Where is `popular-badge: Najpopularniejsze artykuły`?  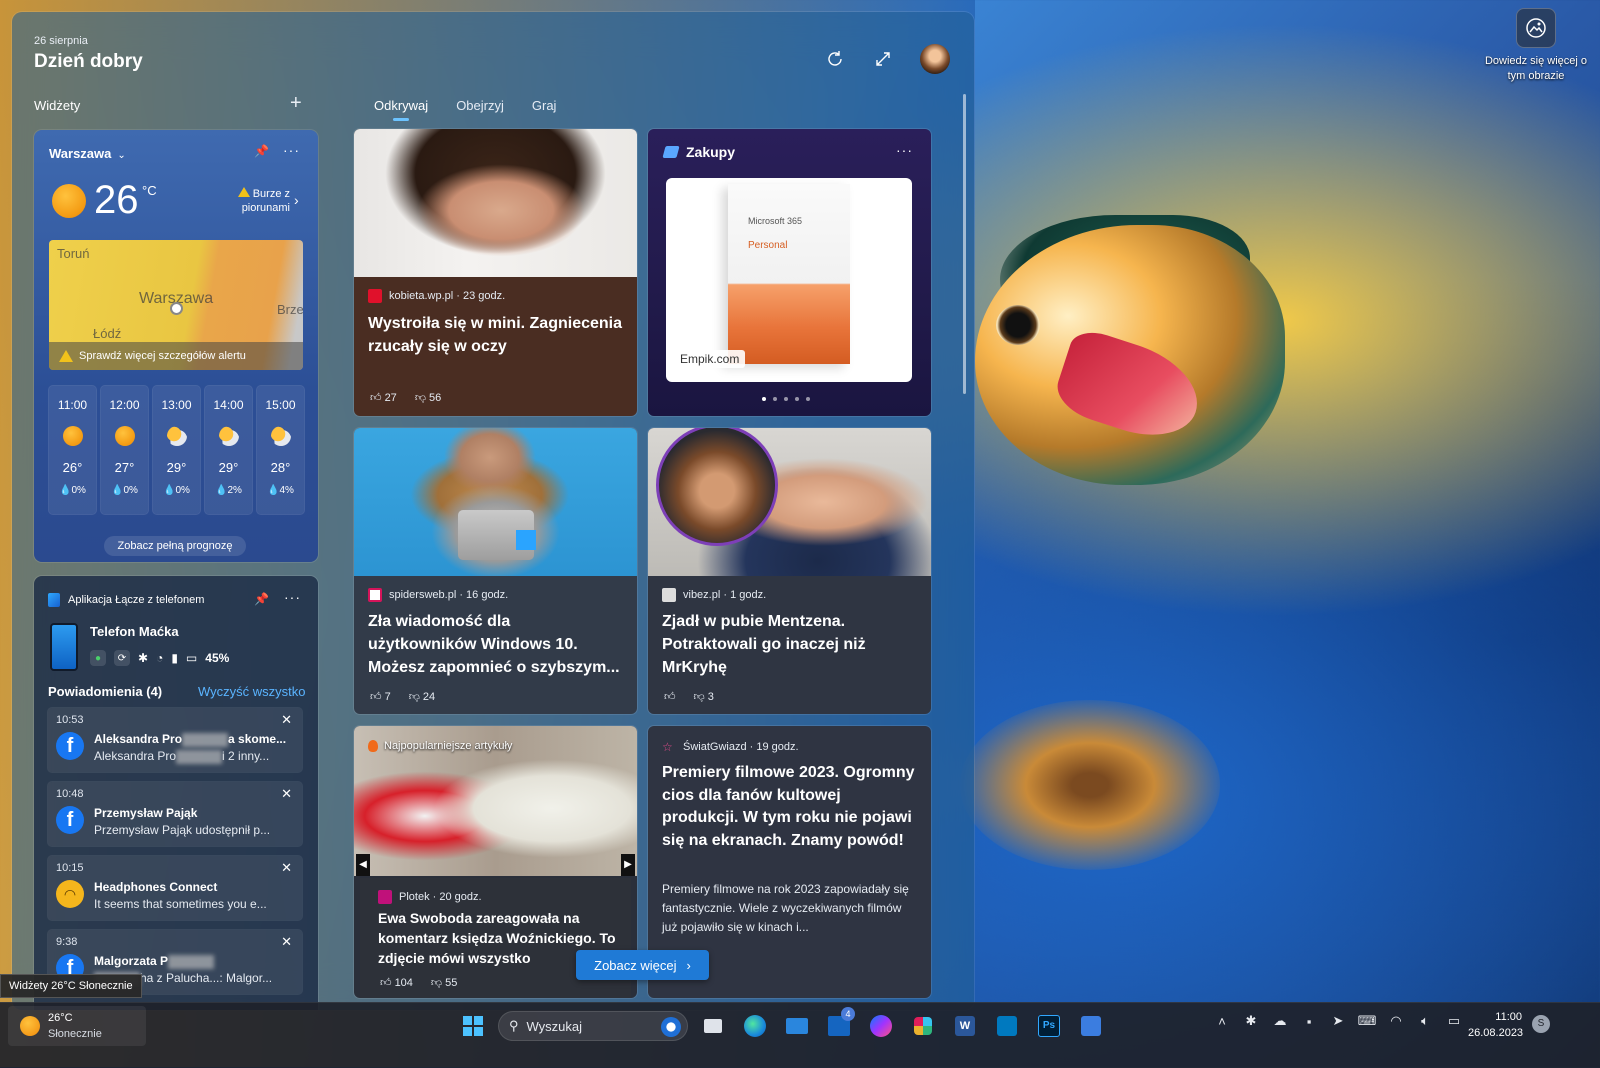 popular-badge: Najpopularniejsze artykuły is located at coordinates (440, 746).